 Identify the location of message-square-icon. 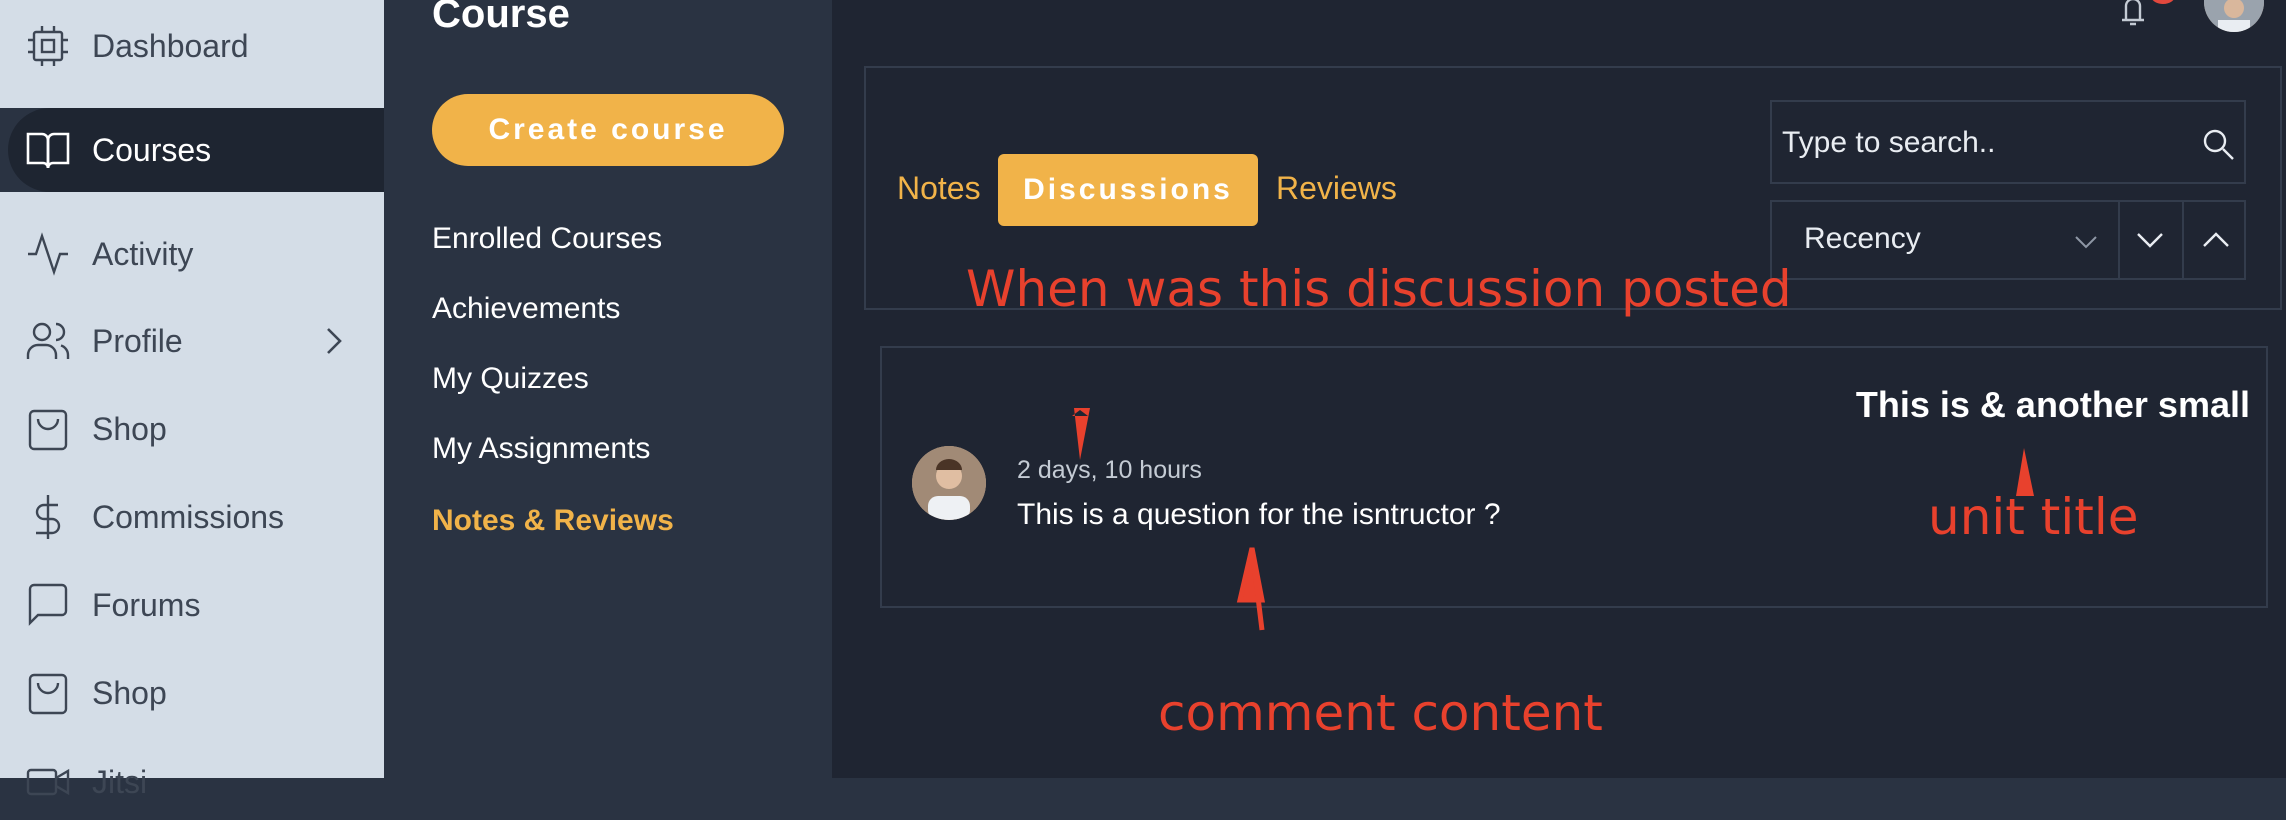
(48, 604).